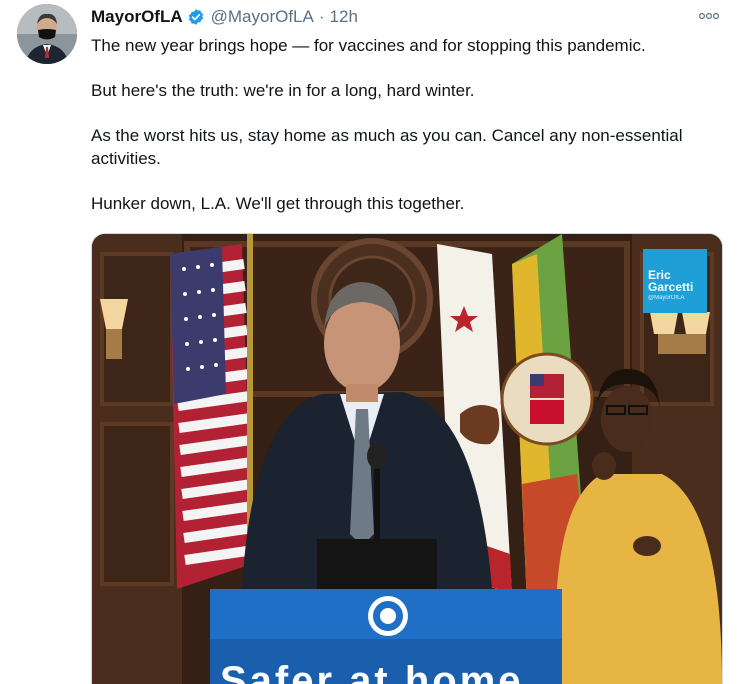 This screenshot has height=684, width=750. Describe the element at coordinates (709, 16) in the screenshot. I see `more-options-icon` at that location.